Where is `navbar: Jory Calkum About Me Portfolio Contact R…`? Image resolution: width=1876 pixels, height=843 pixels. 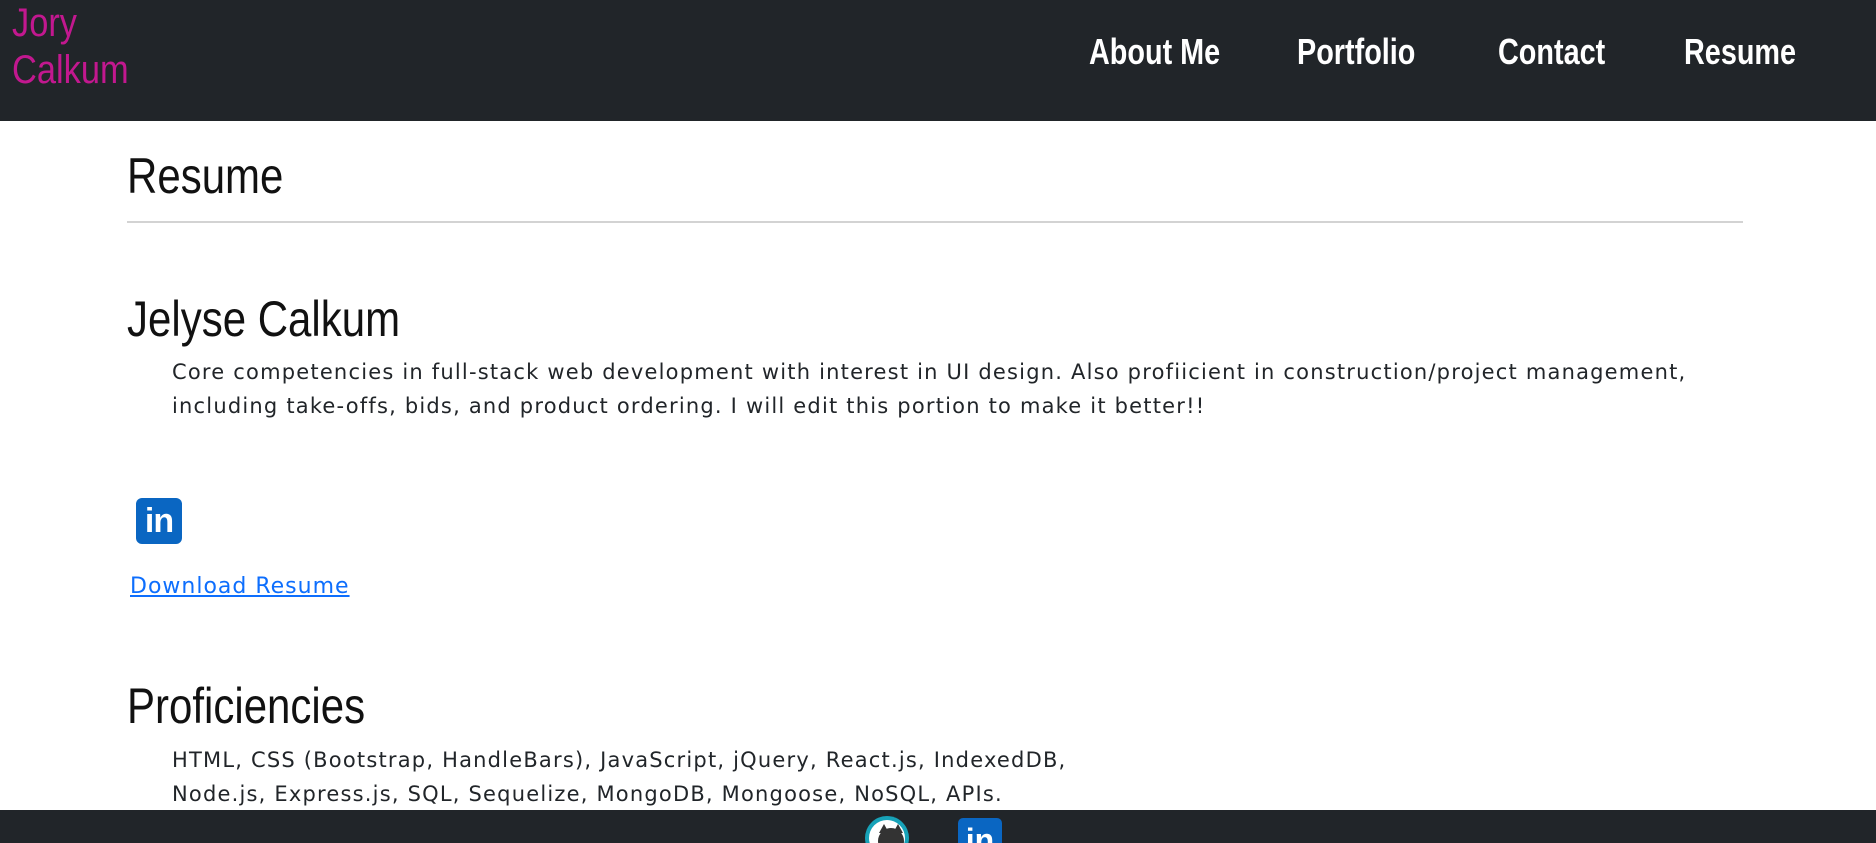 navbar: Jory Calkum About Me Portfolio Contact R… is located at coordinates (938, 60).